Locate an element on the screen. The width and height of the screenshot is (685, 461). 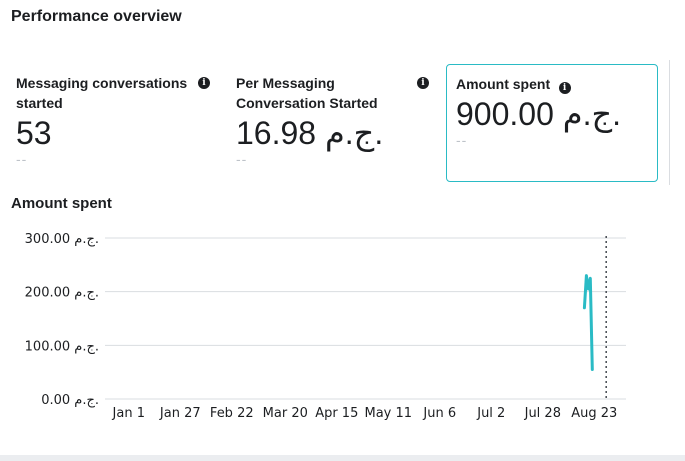
metric-label: Messaging conversations started is located at coordinates (102, 93).